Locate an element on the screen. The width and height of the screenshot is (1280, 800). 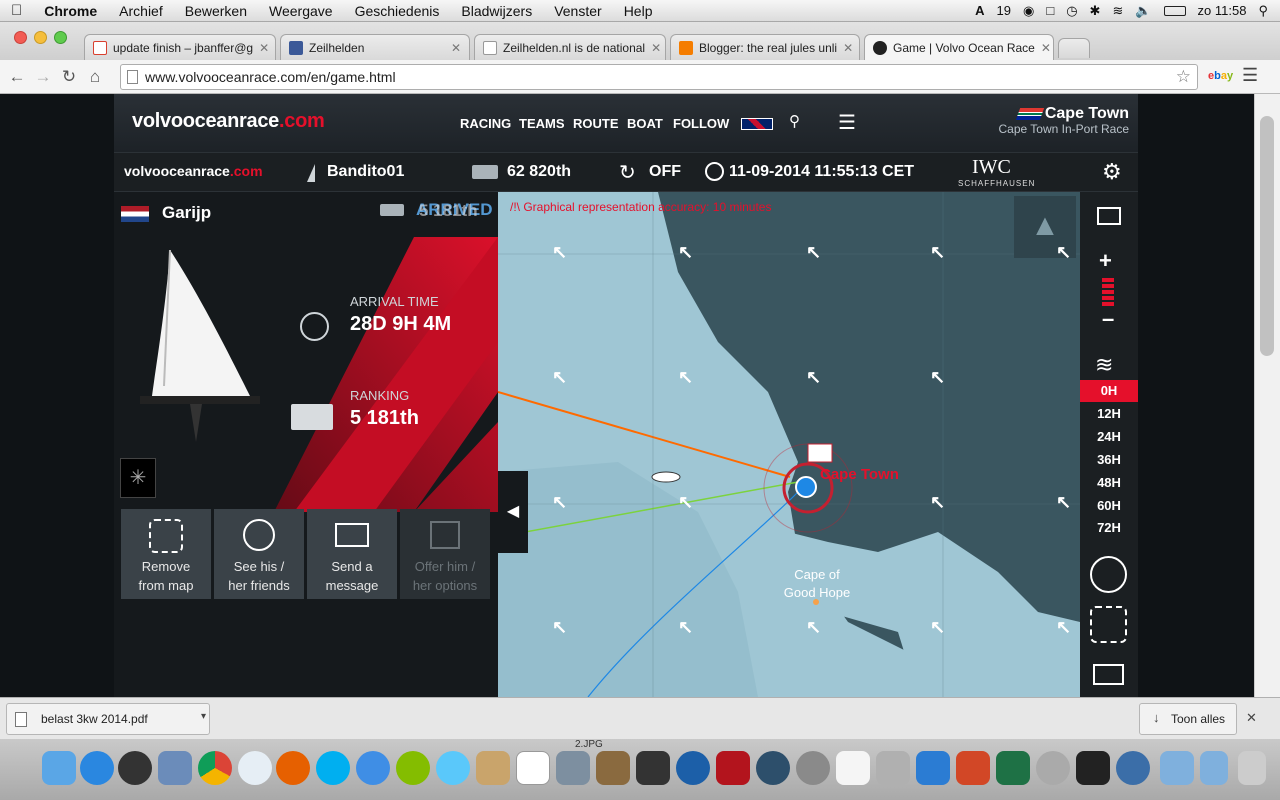
friends-filter-icon is located at coordinates (1108, 574).